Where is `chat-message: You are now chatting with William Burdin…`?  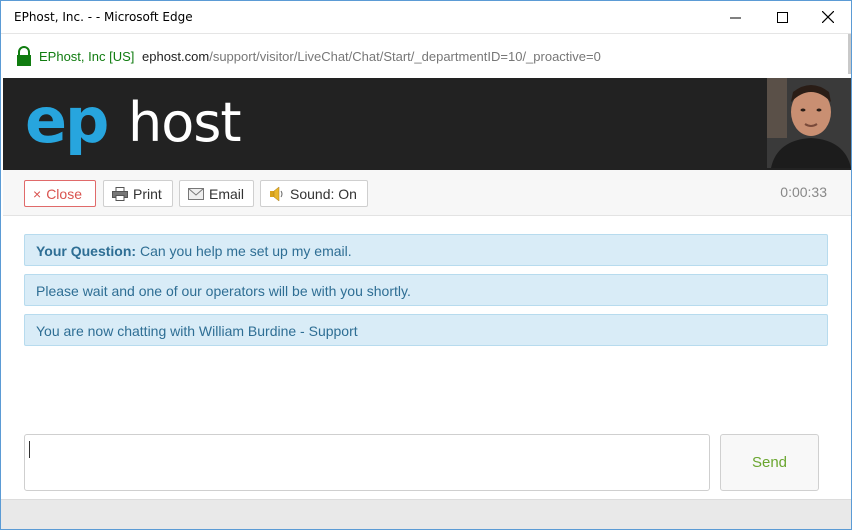
chat-message: You are now chatting with William Burdin… is located at coordinates (426, 330).